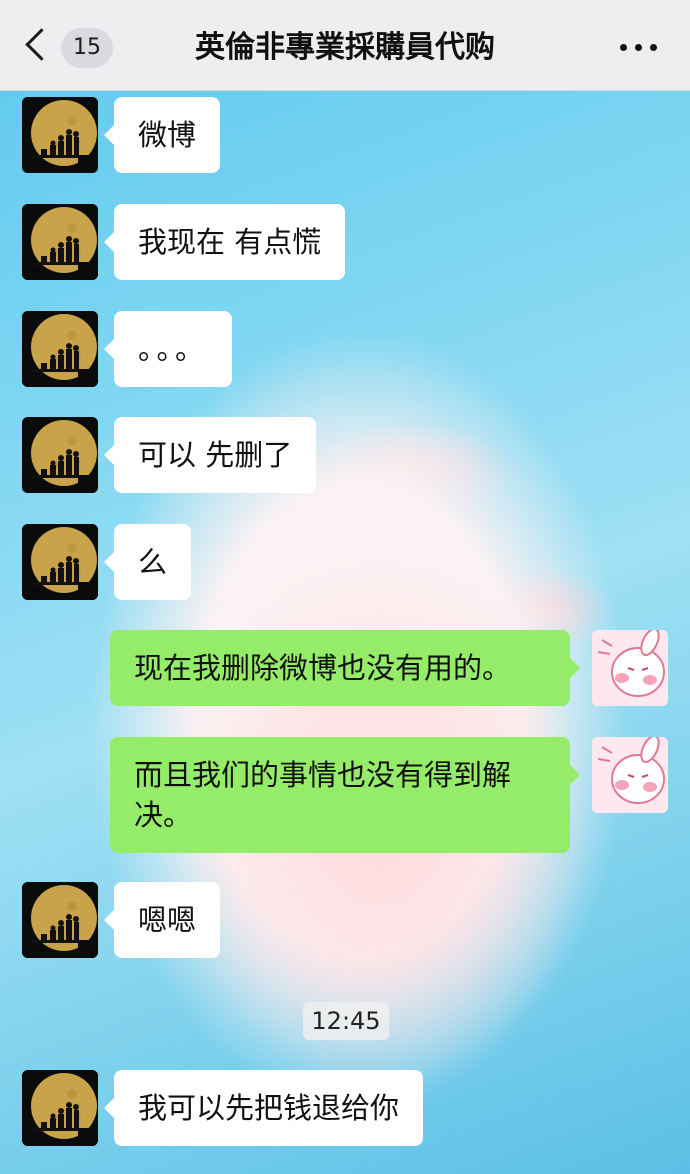 This screenshot has height=1174, width=690. I want to click on chat-header: 15 英倫非專業採購員代购, so click(345, 45).